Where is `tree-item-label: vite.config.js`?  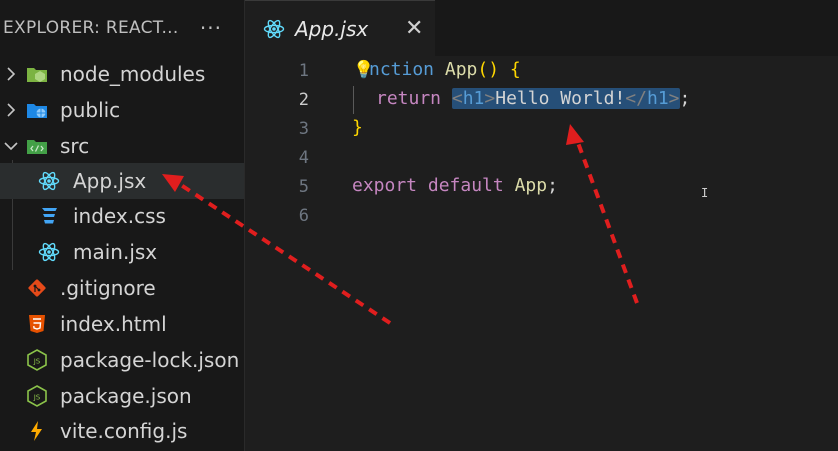
tree-item-label: vite.config.js is located at coordinates (124, 431).